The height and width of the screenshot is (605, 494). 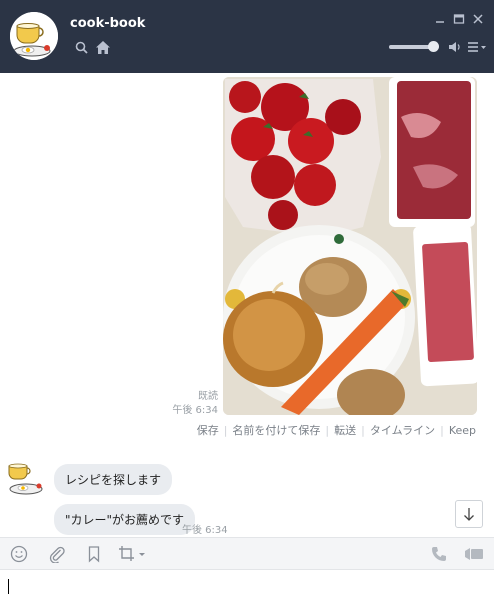 What do you see at coordinates (247, 36) in the screenshot?
I see `title-bar: cook-book` at bounding box center [247, 36].